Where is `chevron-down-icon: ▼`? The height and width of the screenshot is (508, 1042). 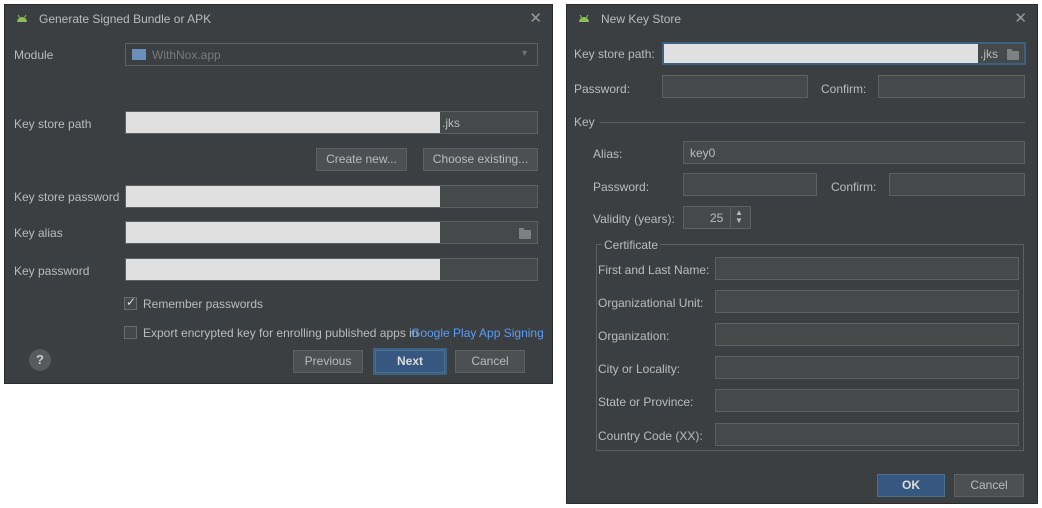
chevron-down-icon: ▼ is located at coordinates (524, 53).